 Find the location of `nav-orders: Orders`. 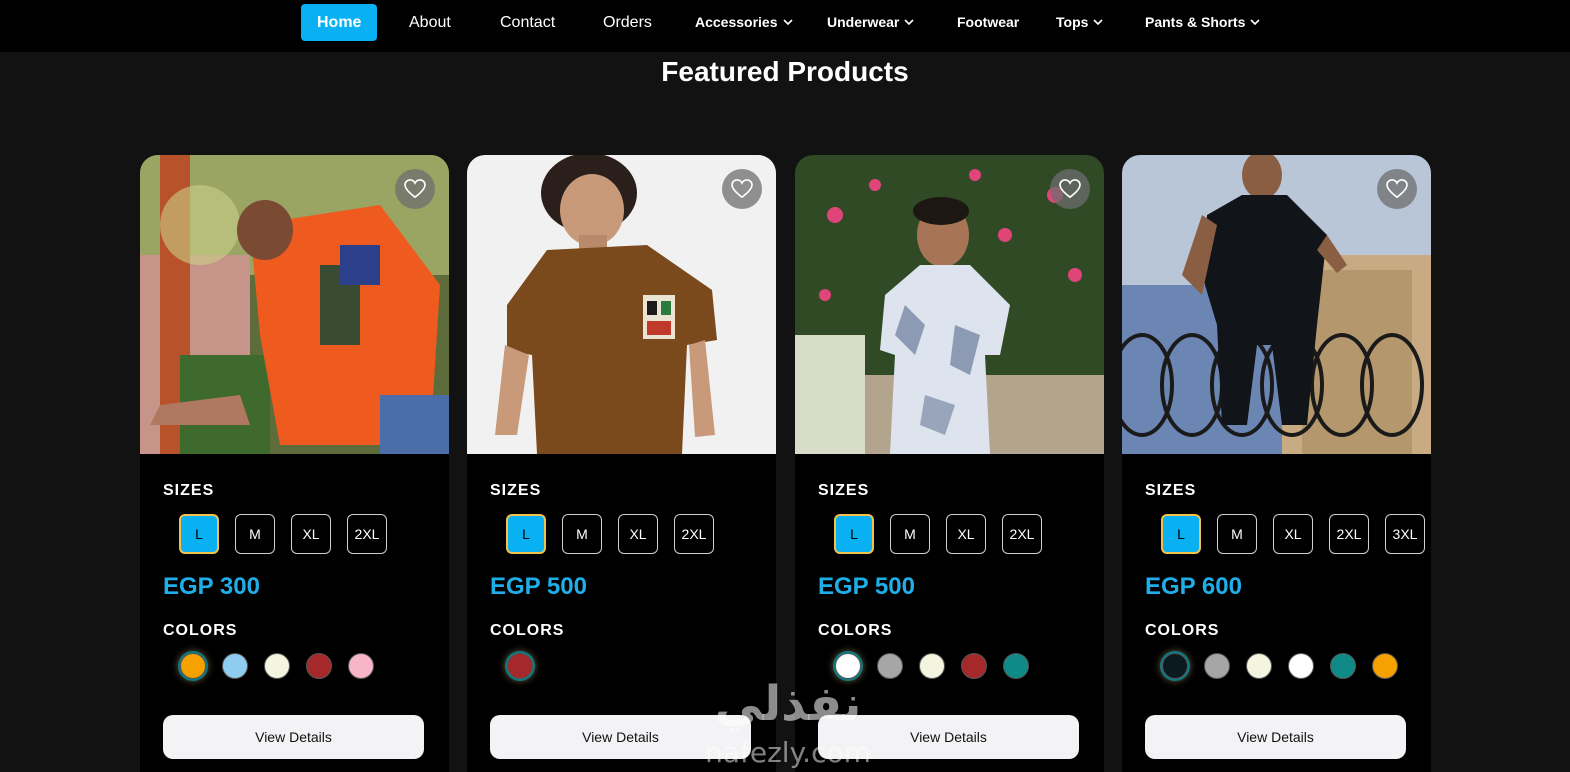

nav-orders: Orders is located at coordinates (627, 22).